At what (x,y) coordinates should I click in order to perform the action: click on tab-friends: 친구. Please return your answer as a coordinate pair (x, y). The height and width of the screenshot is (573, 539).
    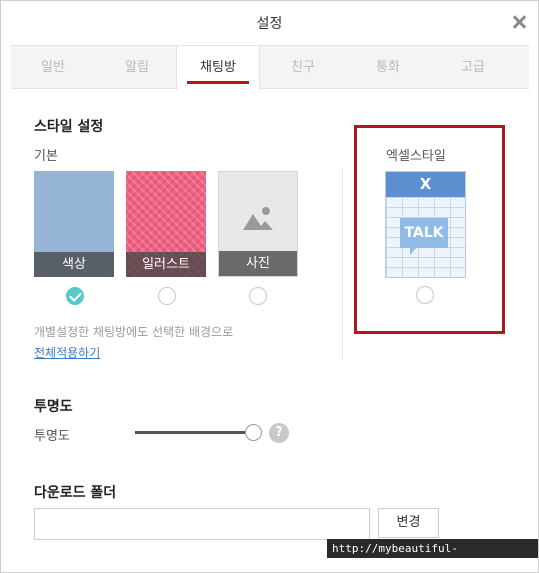
    Looking at the image, I should click on (303, 67).